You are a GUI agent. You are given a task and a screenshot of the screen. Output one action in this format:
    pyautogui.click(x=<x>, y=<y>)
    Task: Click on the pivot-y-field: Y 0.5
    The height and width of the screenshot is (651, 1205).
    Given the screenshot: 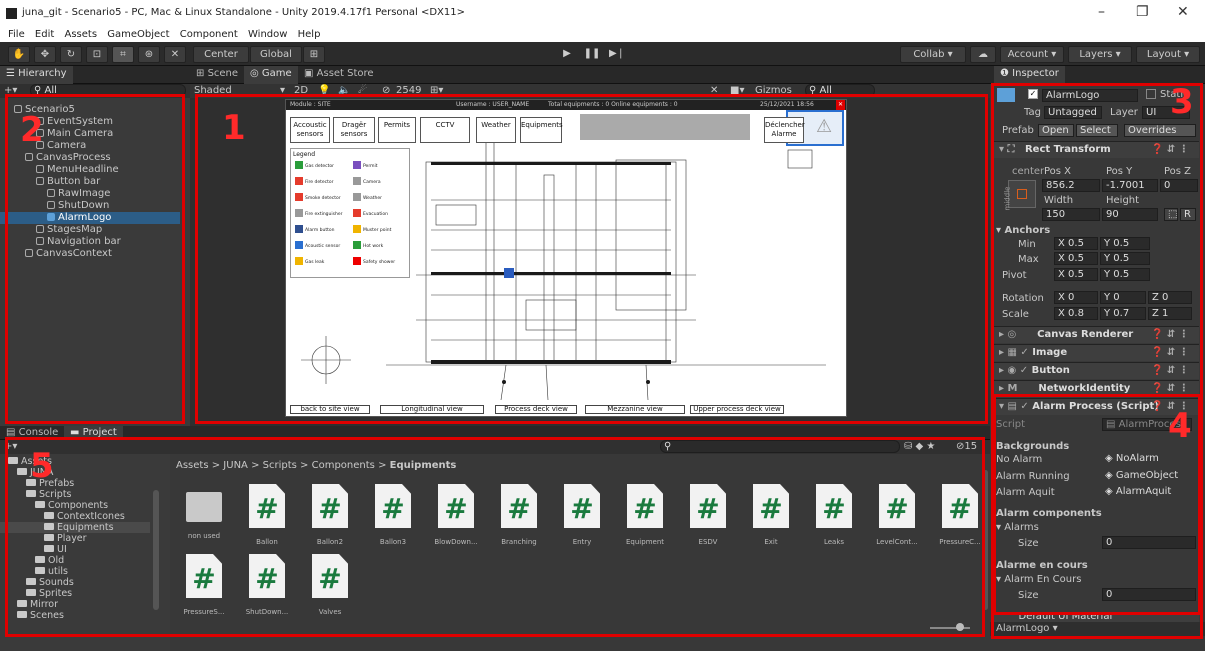 What is the action you would take?
    pyautogui.click(x=1125, y=274)
    